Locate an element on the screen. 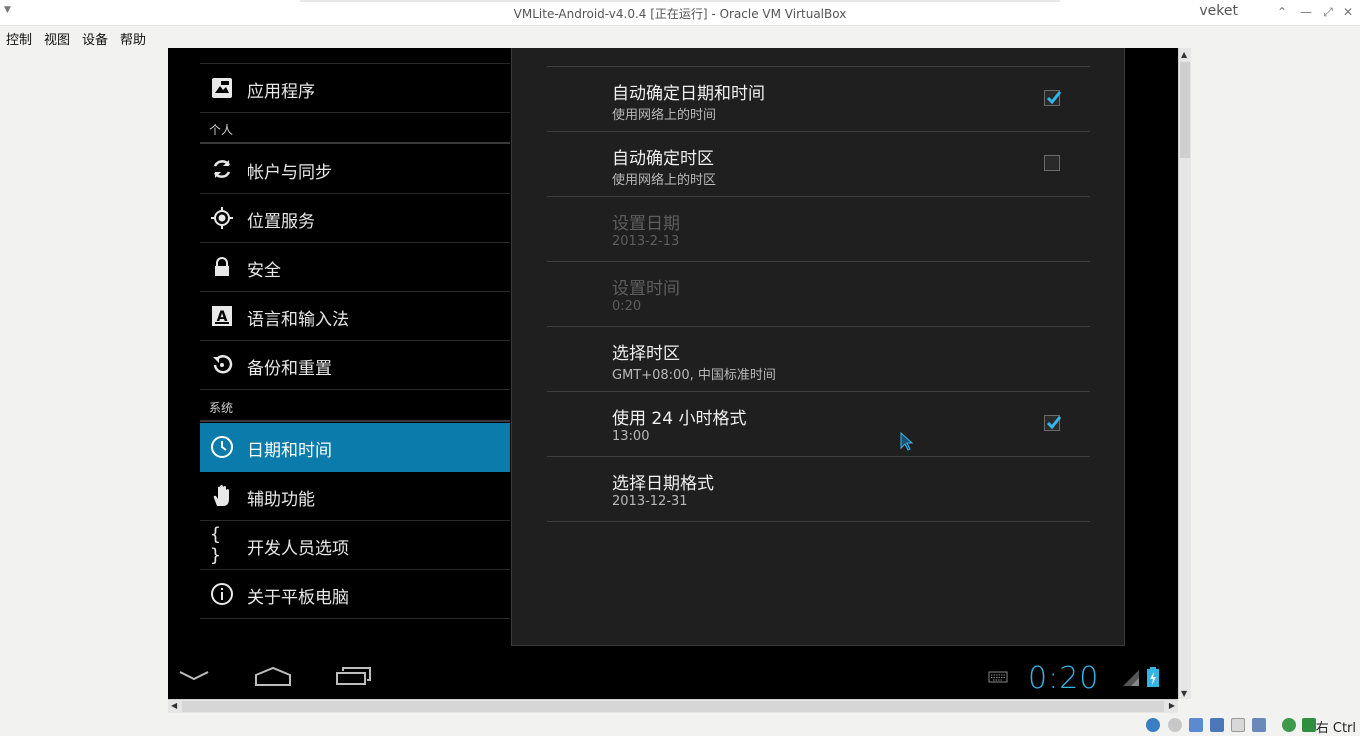 The width and height of the screenshot is (1360, 736). settings-item-label: 开发人员选项 is located at coordinates (298, 549).